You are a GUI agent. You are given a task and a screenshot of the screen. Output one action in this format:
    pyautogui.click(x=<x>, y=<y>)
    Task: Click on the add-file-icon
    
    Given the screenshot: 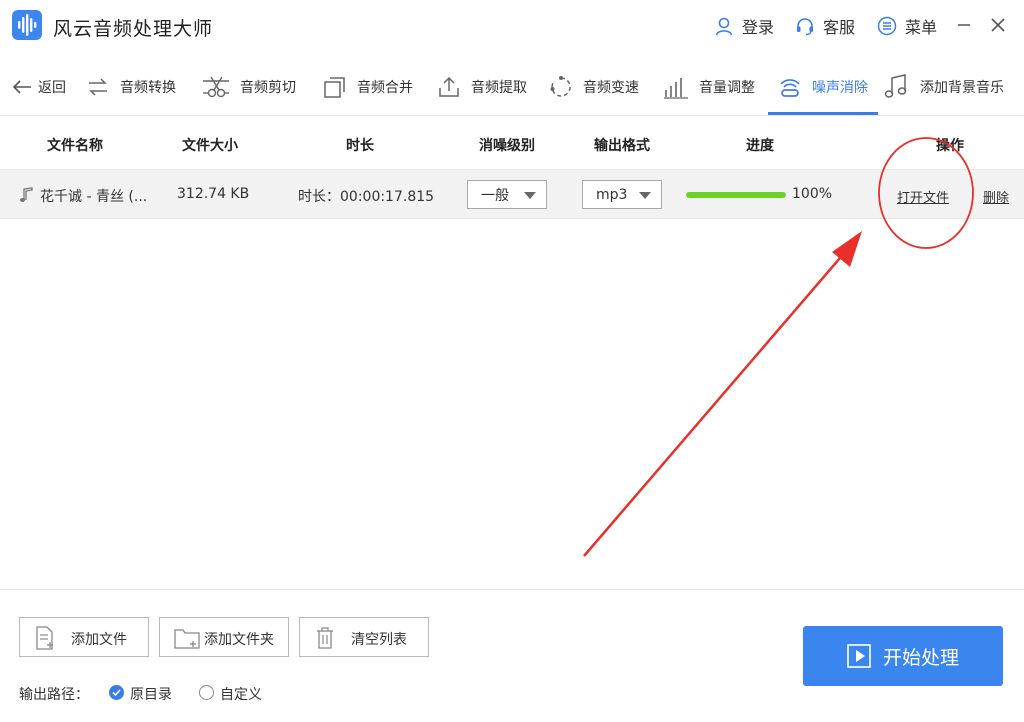 What is the action you would take?
    pyautogui.click(x=44, y=638)
    